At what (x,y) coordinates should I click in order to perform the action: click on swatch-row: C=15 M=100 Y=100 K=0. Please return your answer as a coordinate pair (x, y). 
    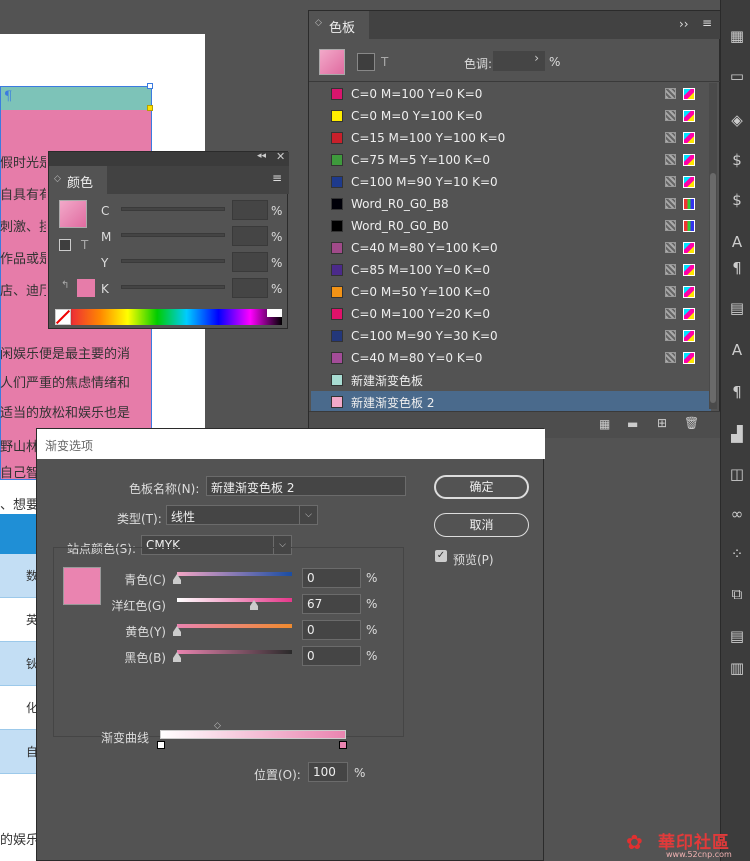
    Looking at the image, I should click on (511, 138).